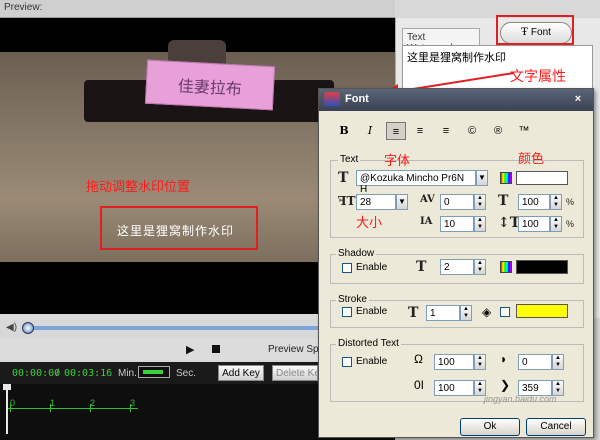 The width and height of the screenshot is (600, 440). What do you see at coordinates (88, 373) in the screenshot?
I see `time-total: 00:03:16` at bounding box center [88, 373].